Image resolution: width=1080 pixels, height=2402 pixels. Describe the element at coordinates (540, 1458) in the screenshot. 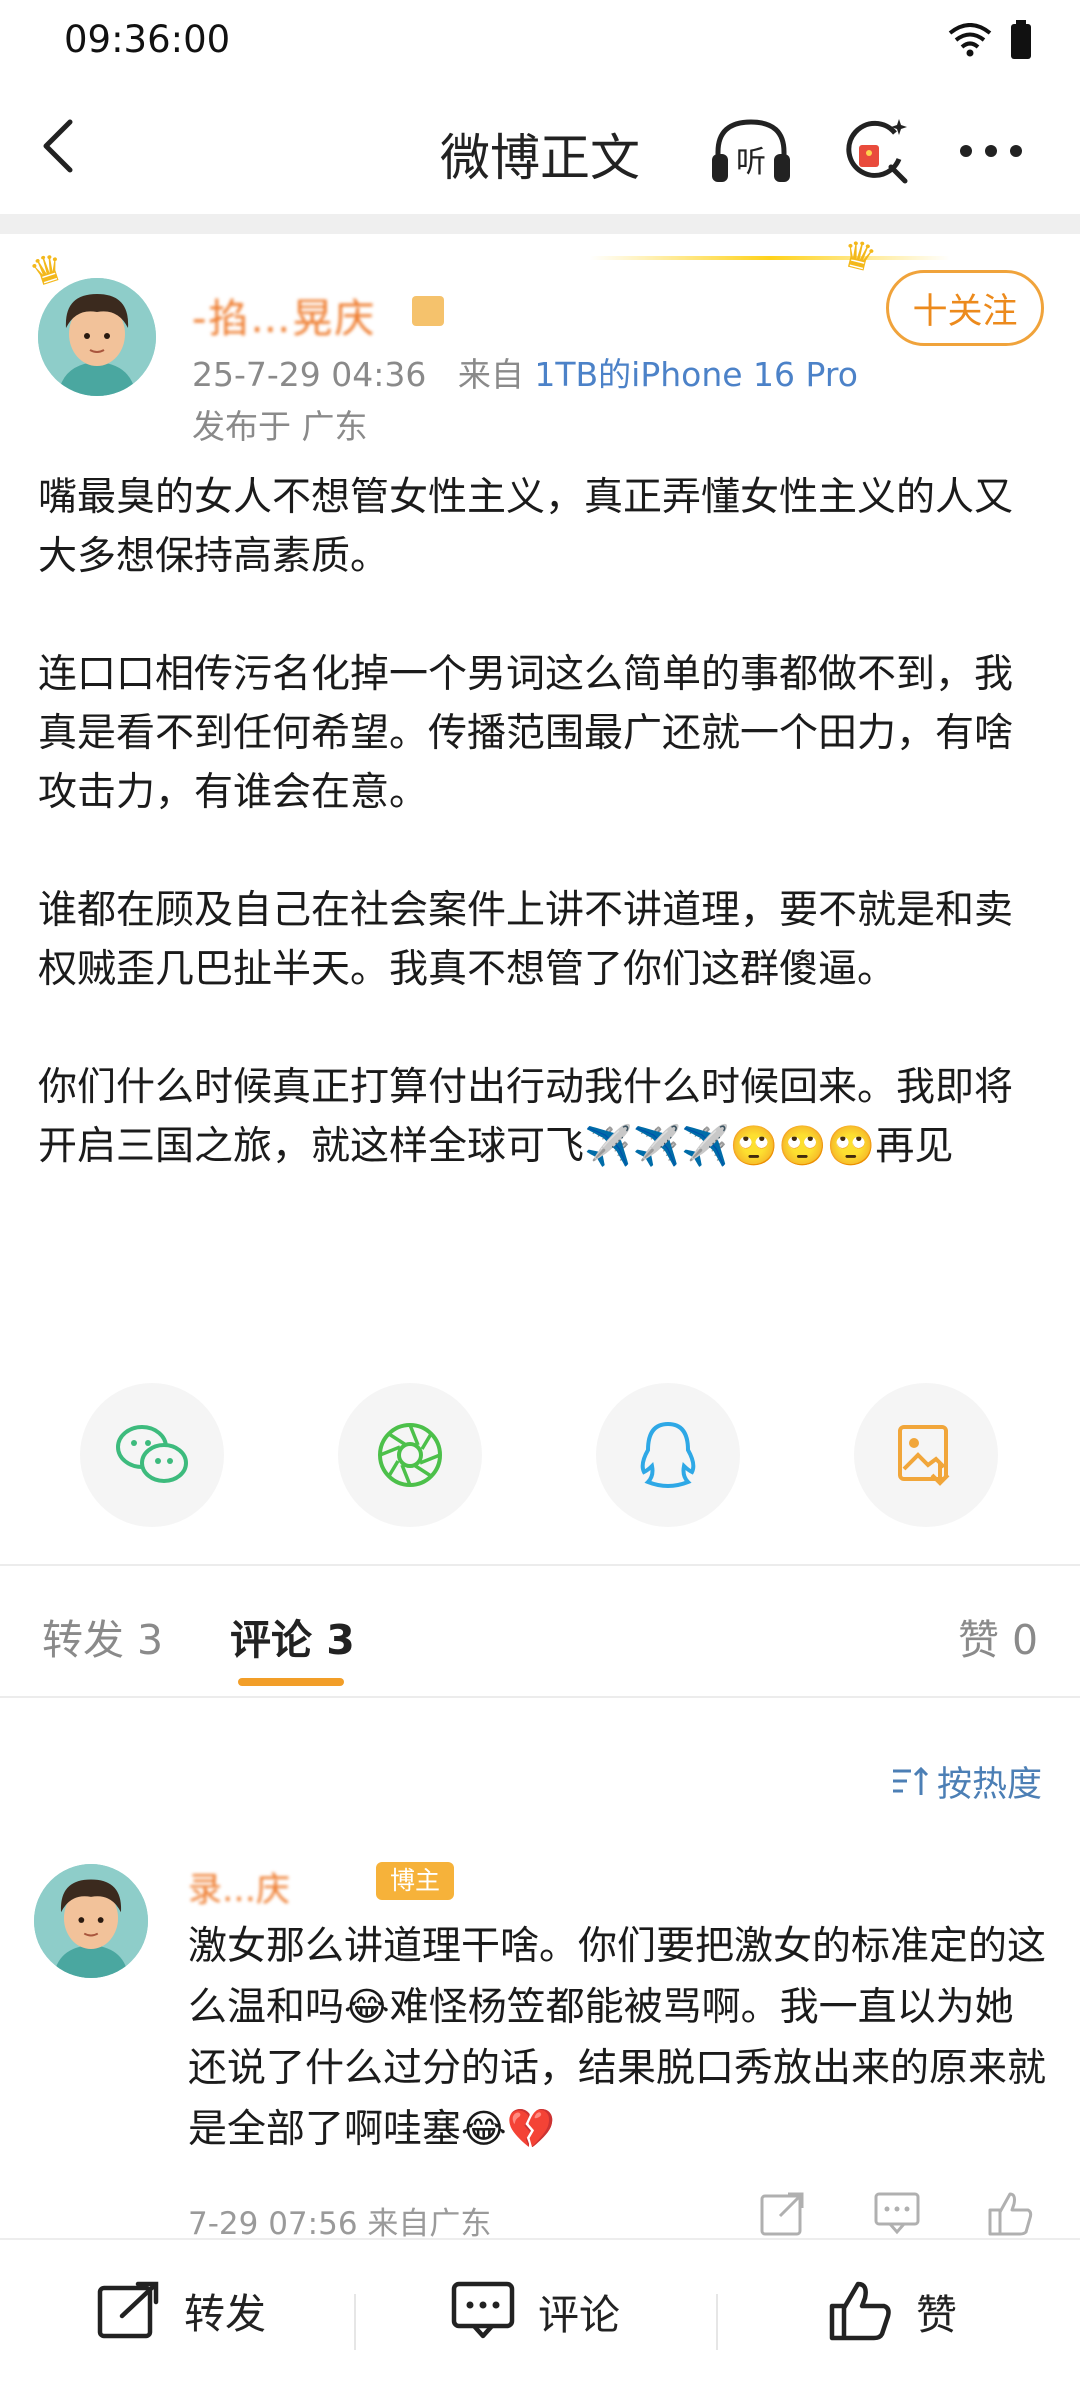

I see `share-row` at that location.